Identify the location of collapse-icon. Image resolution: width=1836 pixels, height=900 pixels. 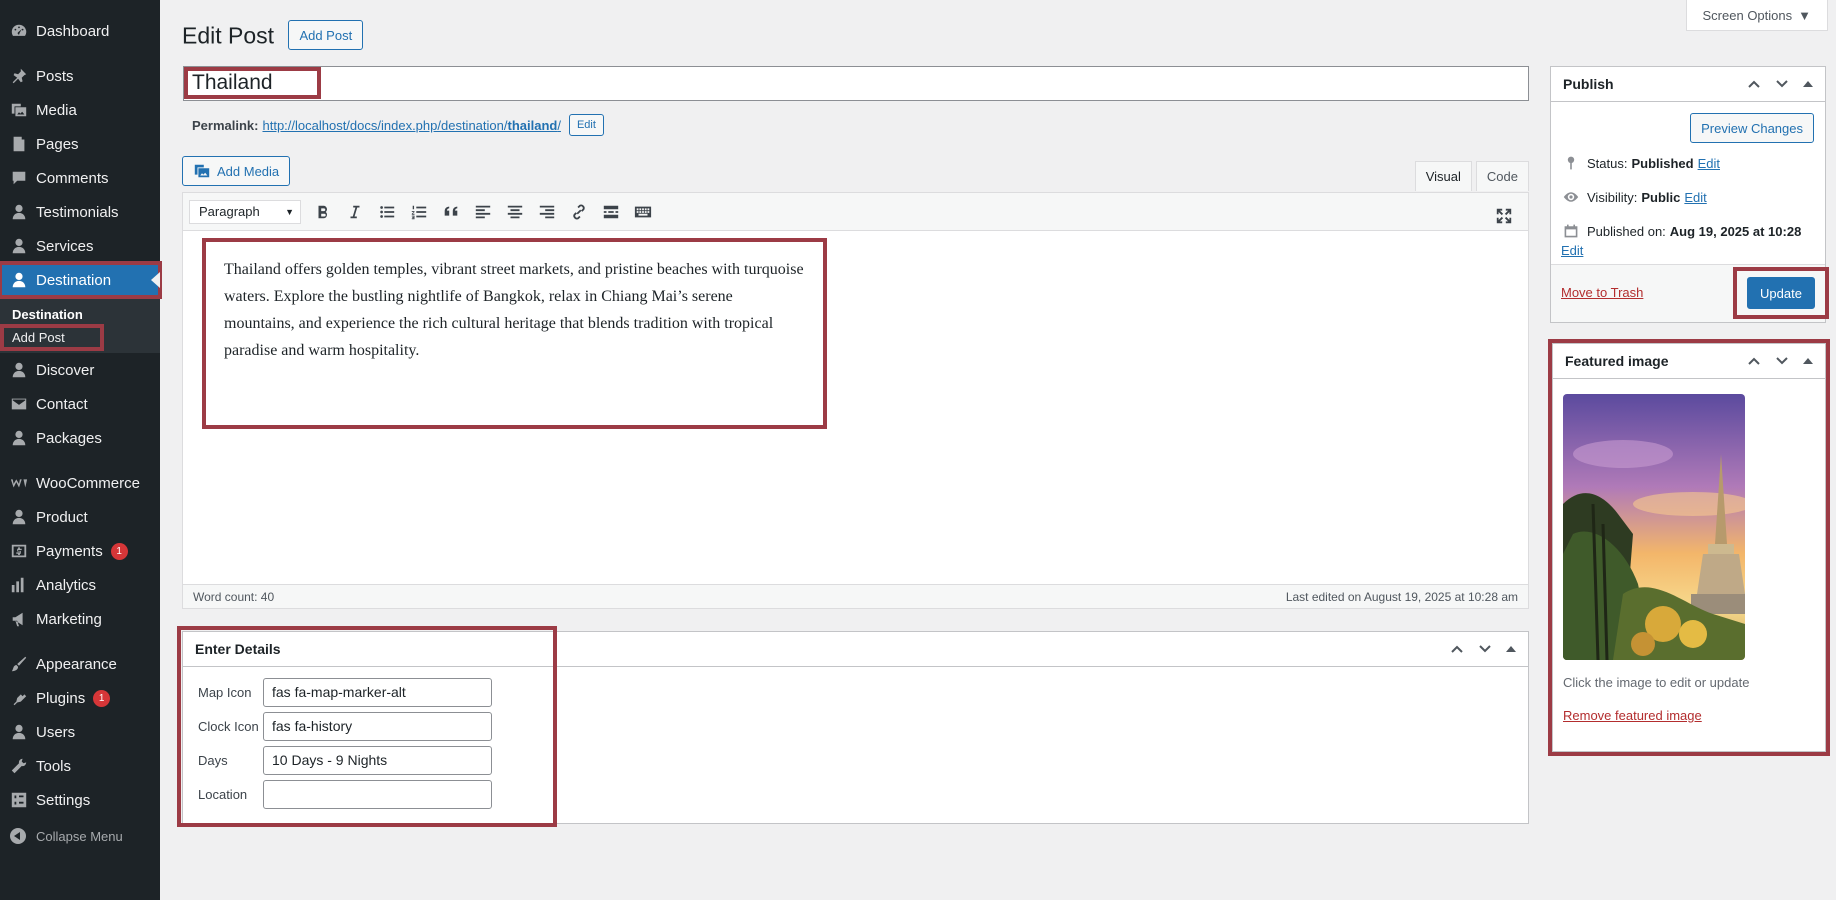
(18, 836).